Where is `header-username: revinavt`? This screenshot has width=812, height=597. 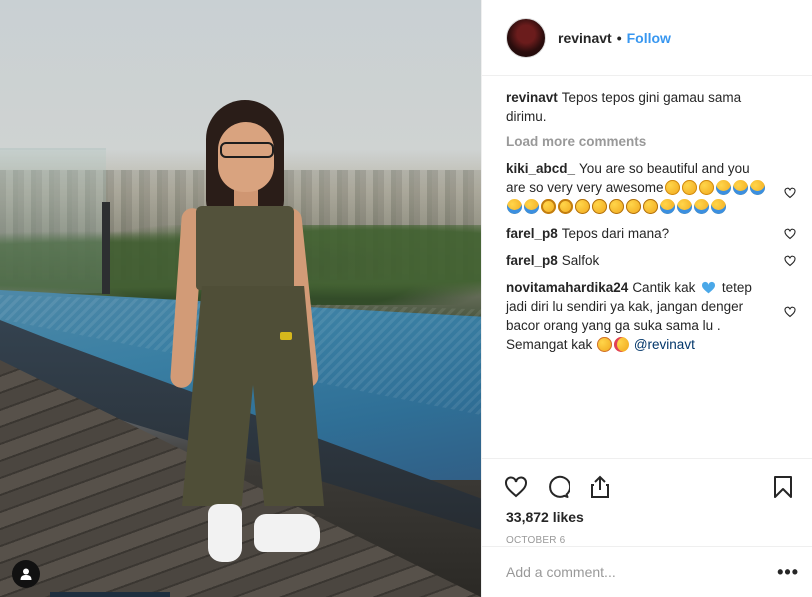 header-username: revinavt is located at coordinates (585, 38).